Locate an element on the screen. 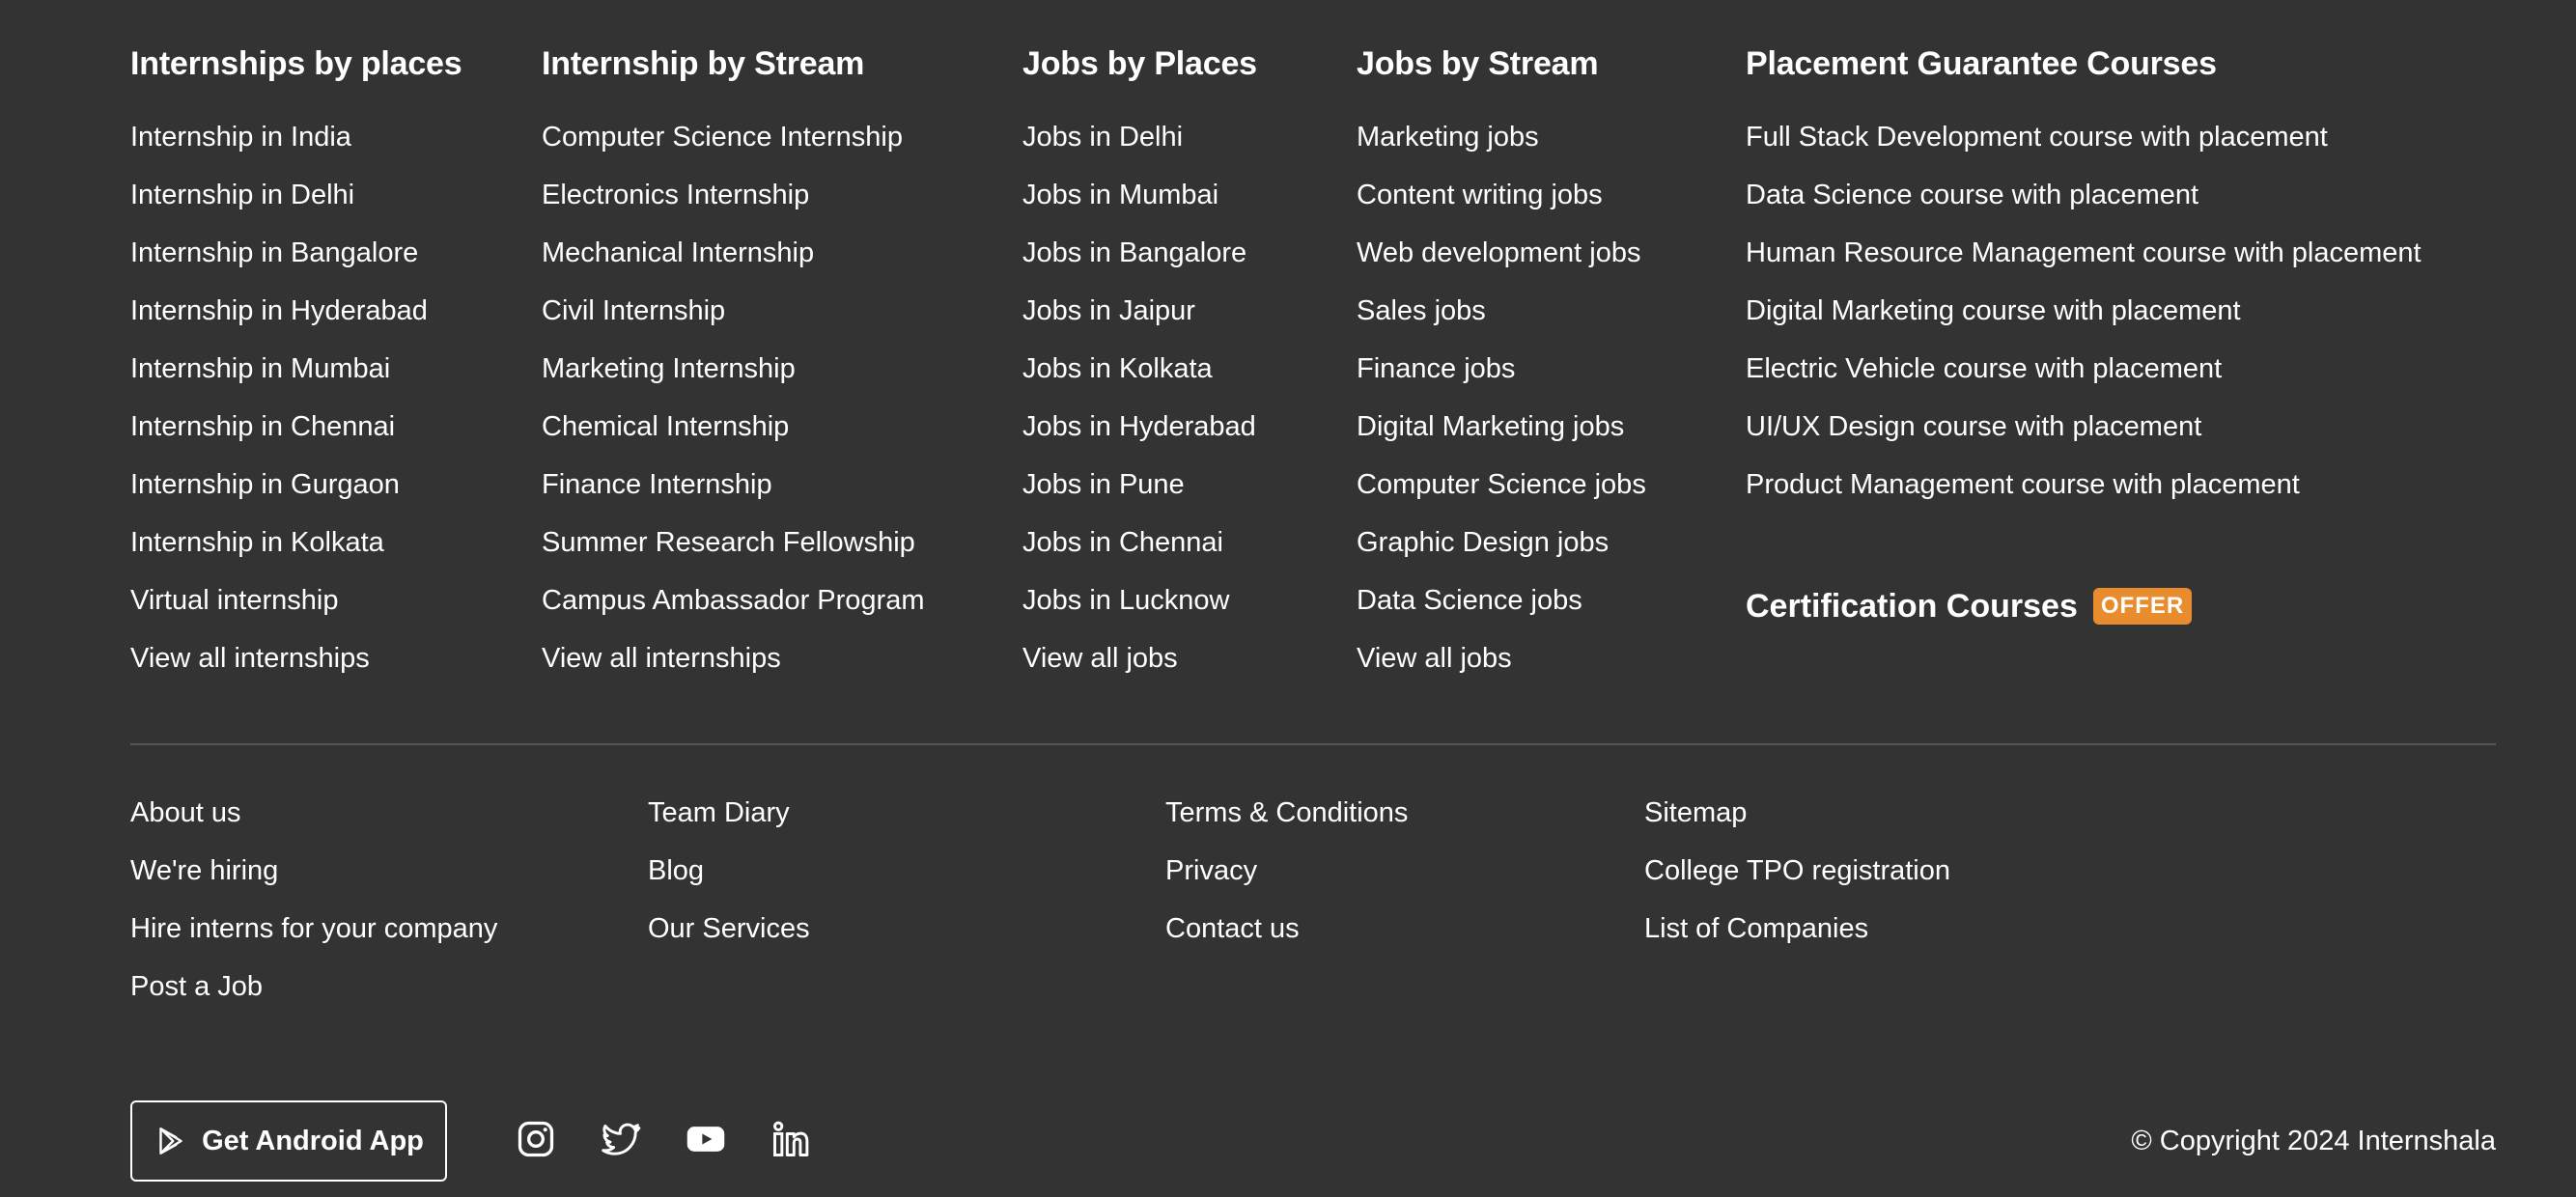 The height and width of the screenshot is (1197, 2576). youtube-icon is located at coordinates (706, 1139).